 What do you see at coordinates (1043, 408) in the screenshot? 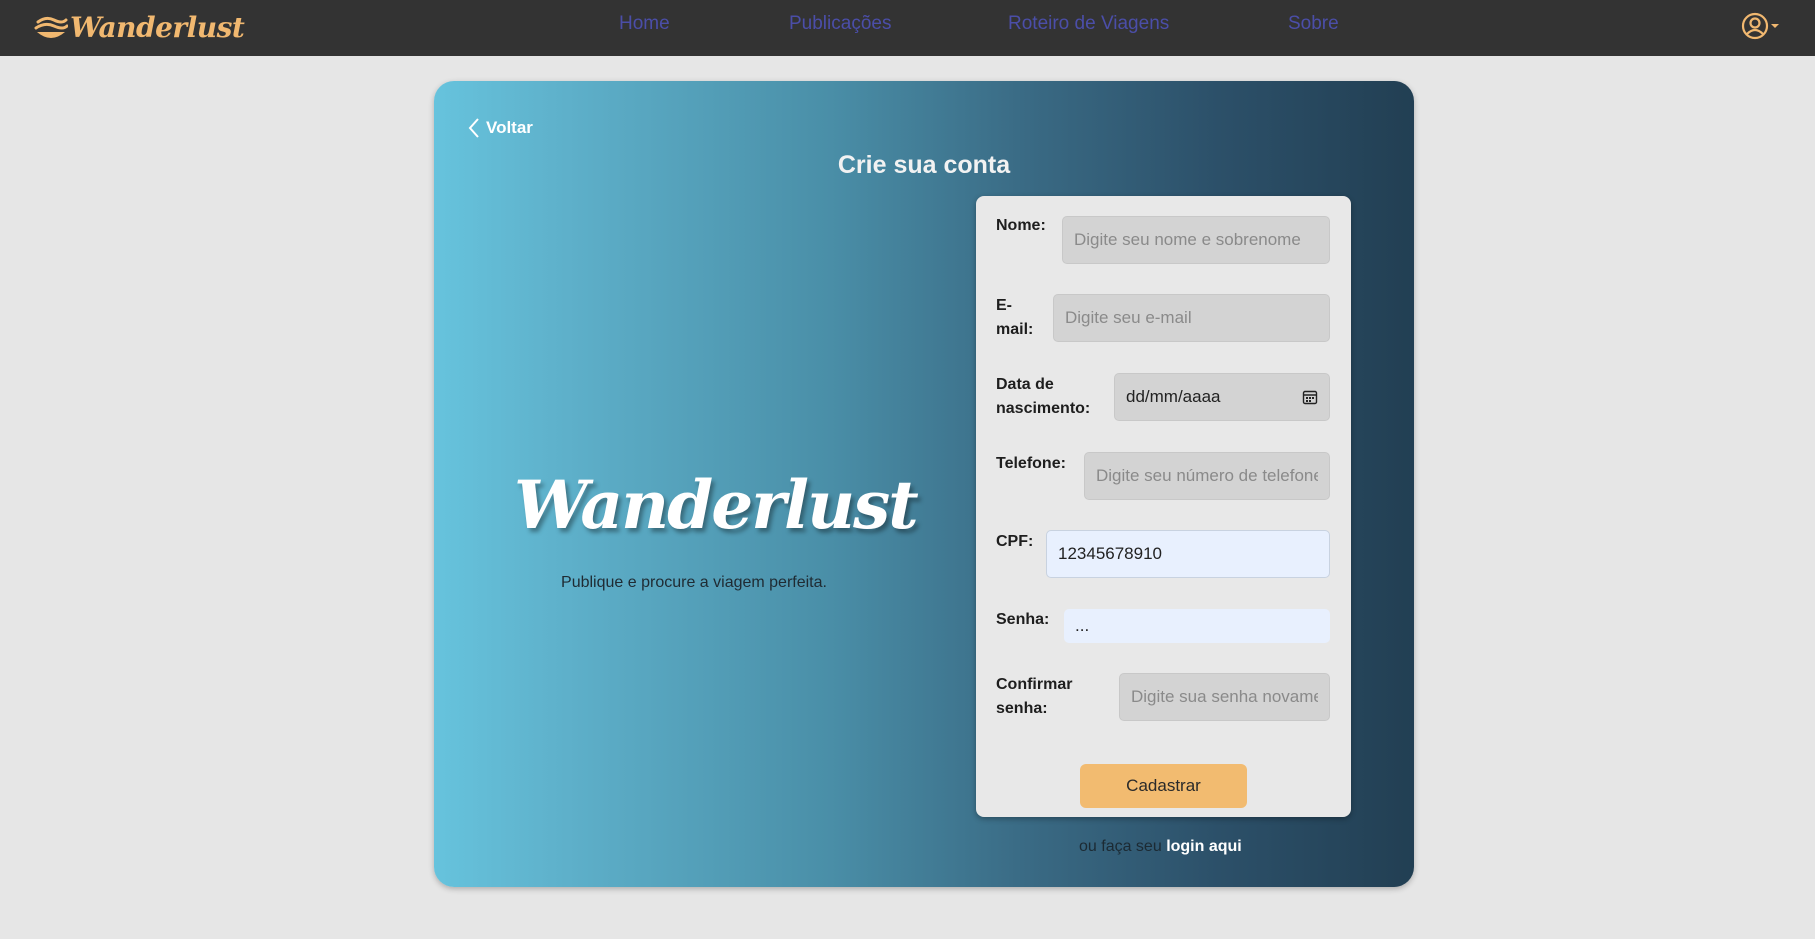
I see `birthdate-label-line2: nascimento:` at bounding box center [1043, 408].